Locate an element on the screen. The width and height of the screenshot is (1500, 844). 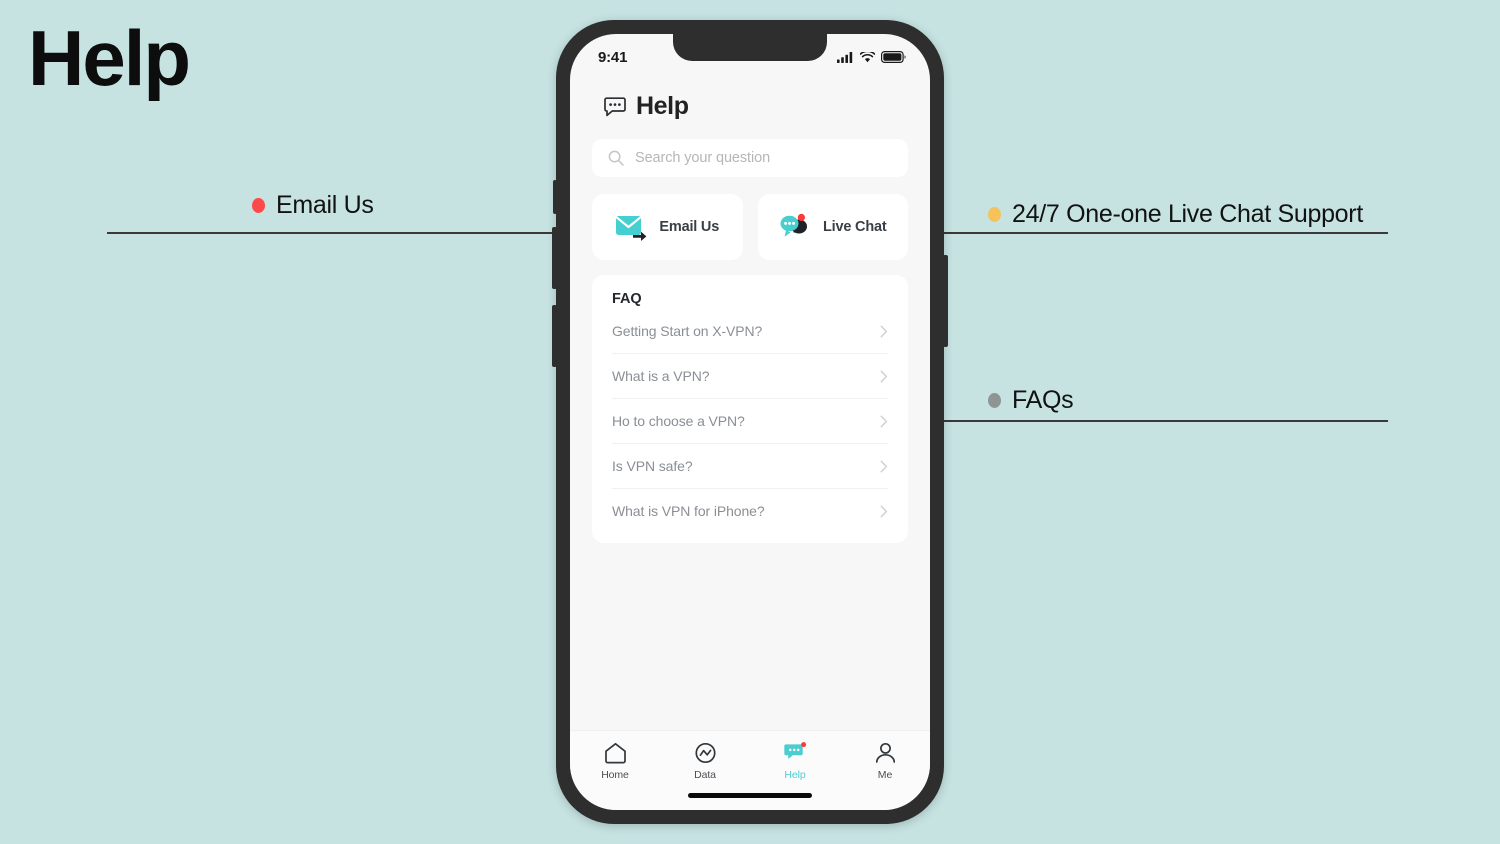
volume-up-button is located at coordinates (554, 258).